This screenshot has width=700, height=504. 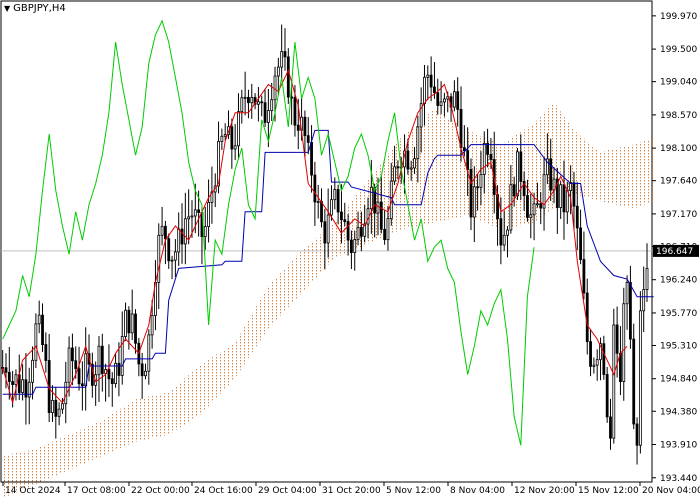 I want to click on time-tick-label: 22 Oct 00:00, so click(x=160, y=491).